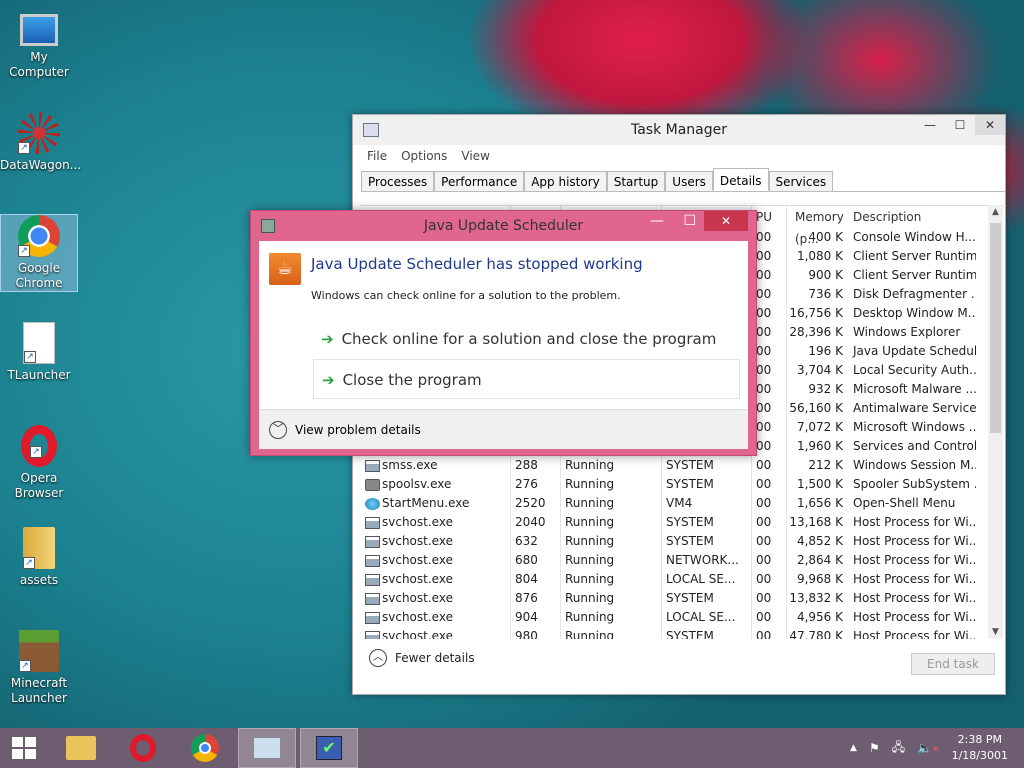  I want to click on cell-mem: 932 K, so click(818, 389).